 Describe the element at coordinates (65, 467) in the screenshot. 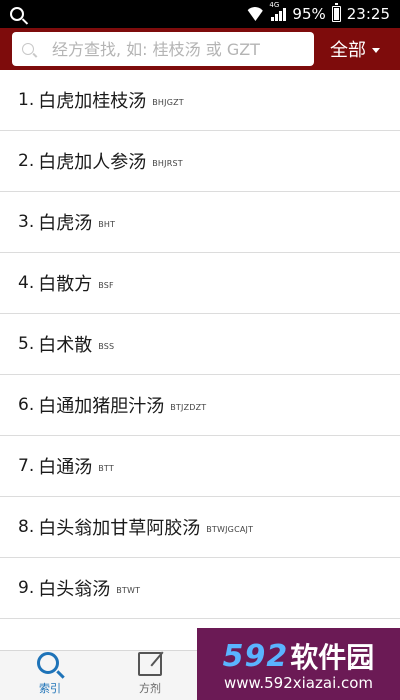

I see `item-name: 白通汤` at that location.